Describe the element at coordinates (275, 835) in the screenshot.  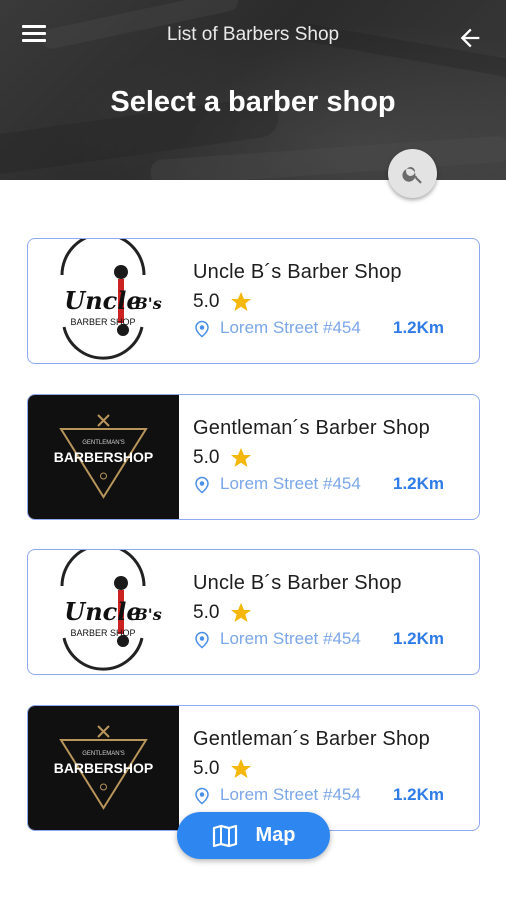
I see `map-button-label: Map` at that location.